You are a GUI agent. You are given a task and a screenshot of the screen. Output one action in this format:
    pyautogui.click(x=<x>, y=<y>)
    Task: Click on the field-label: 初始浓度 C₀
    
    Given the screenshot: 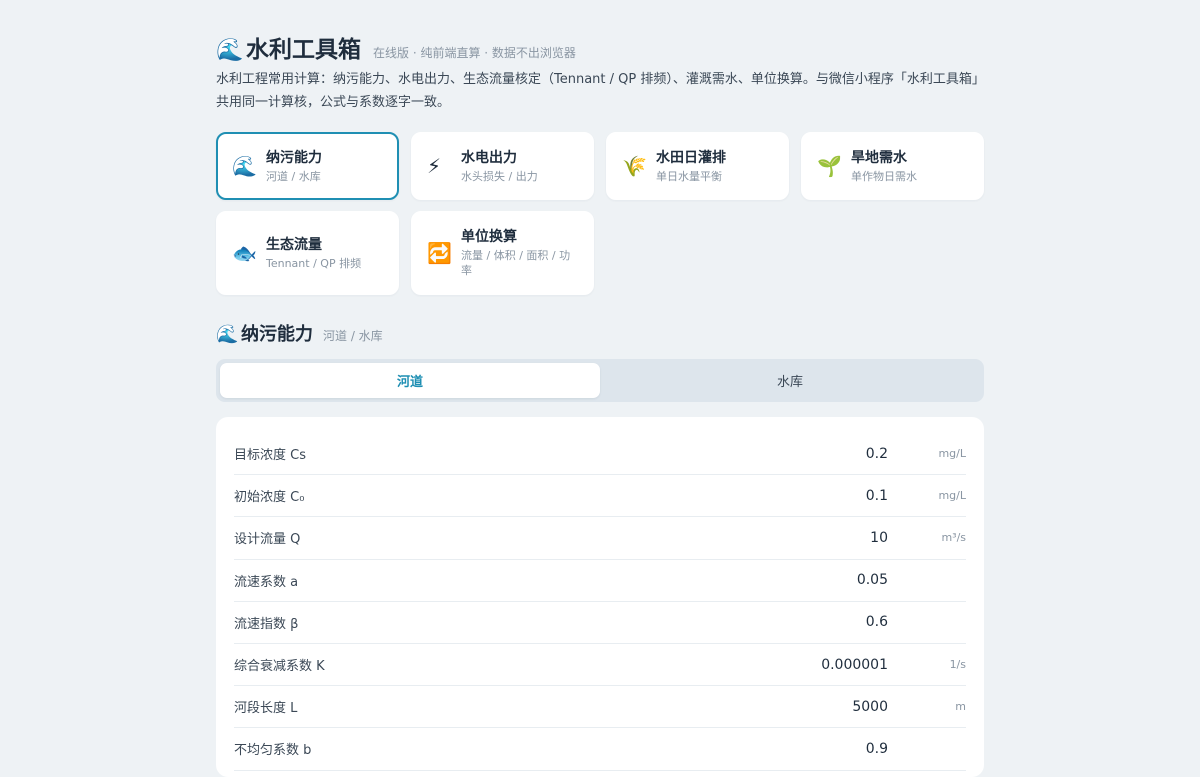 What is the action you would take?
    pyautogui.click(x=269, y=498)
    